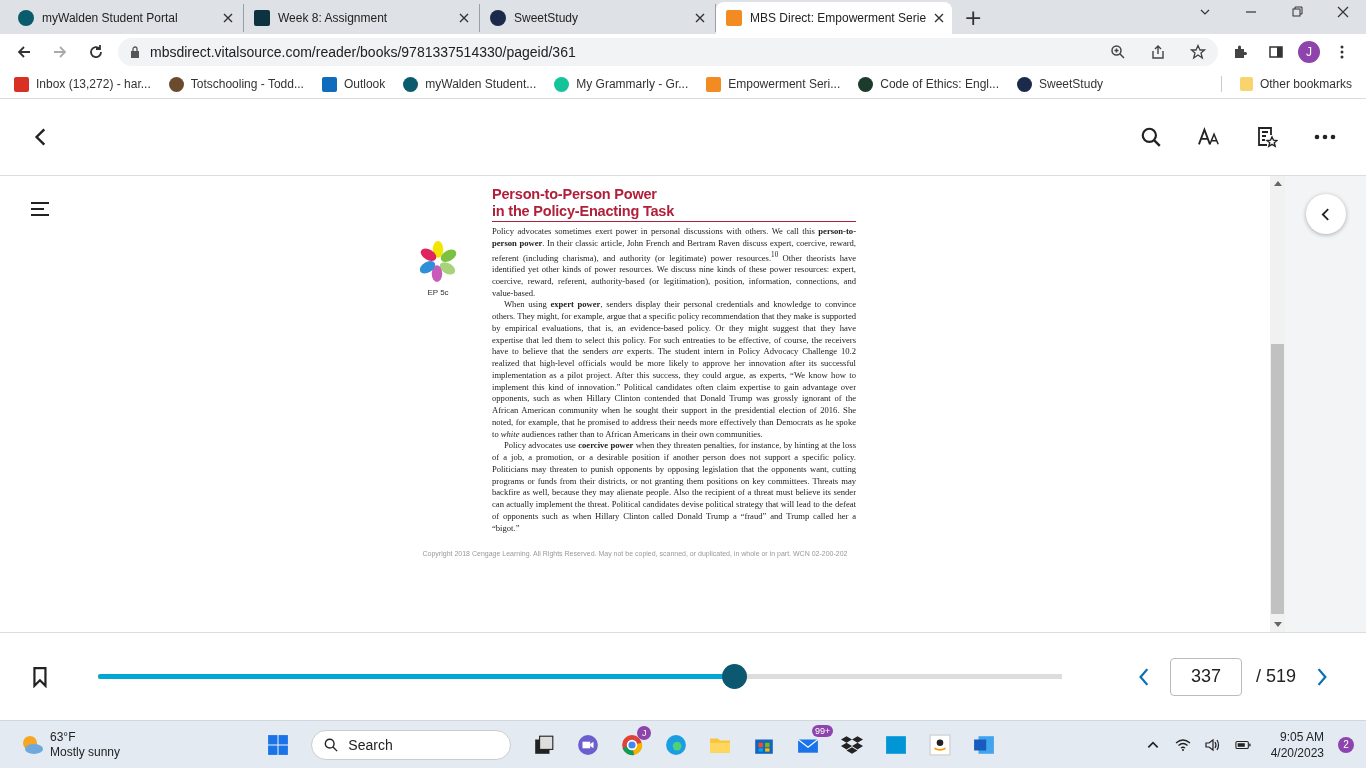 This screenshot has height=768, width=1366. What do you see at coordinates (362, 18) in the screenshot?
I see `browser-tab: Week 8: Assignment` at bounding box center [362, 18].